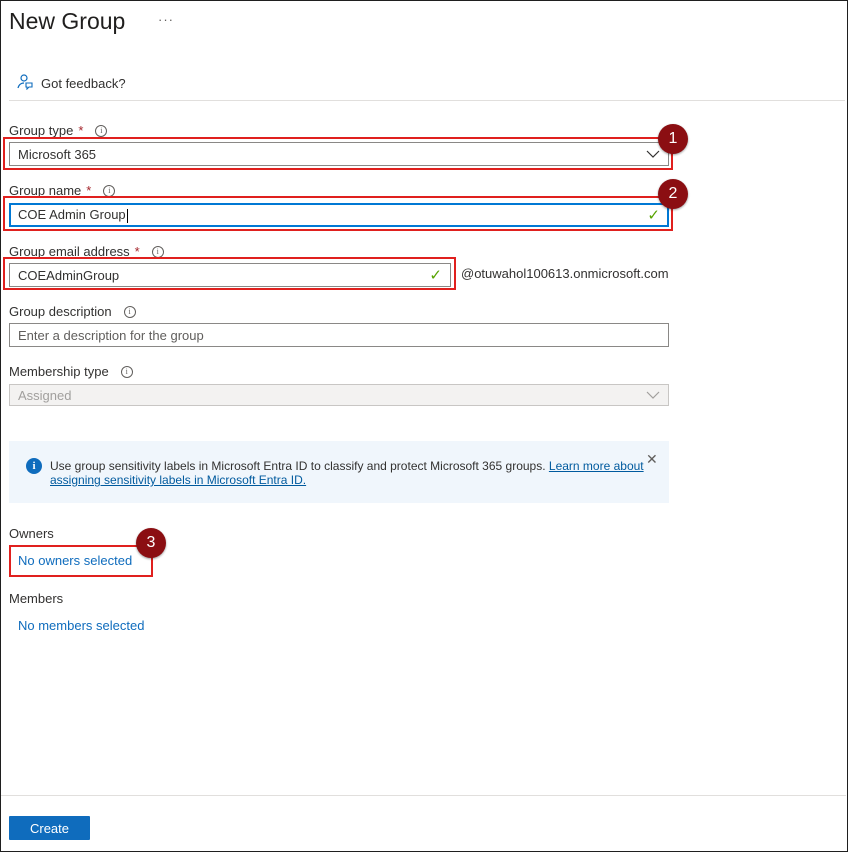 The height and width of the screenshot is (852, 848). I want to click on members-label: Members, so click(36, 598).